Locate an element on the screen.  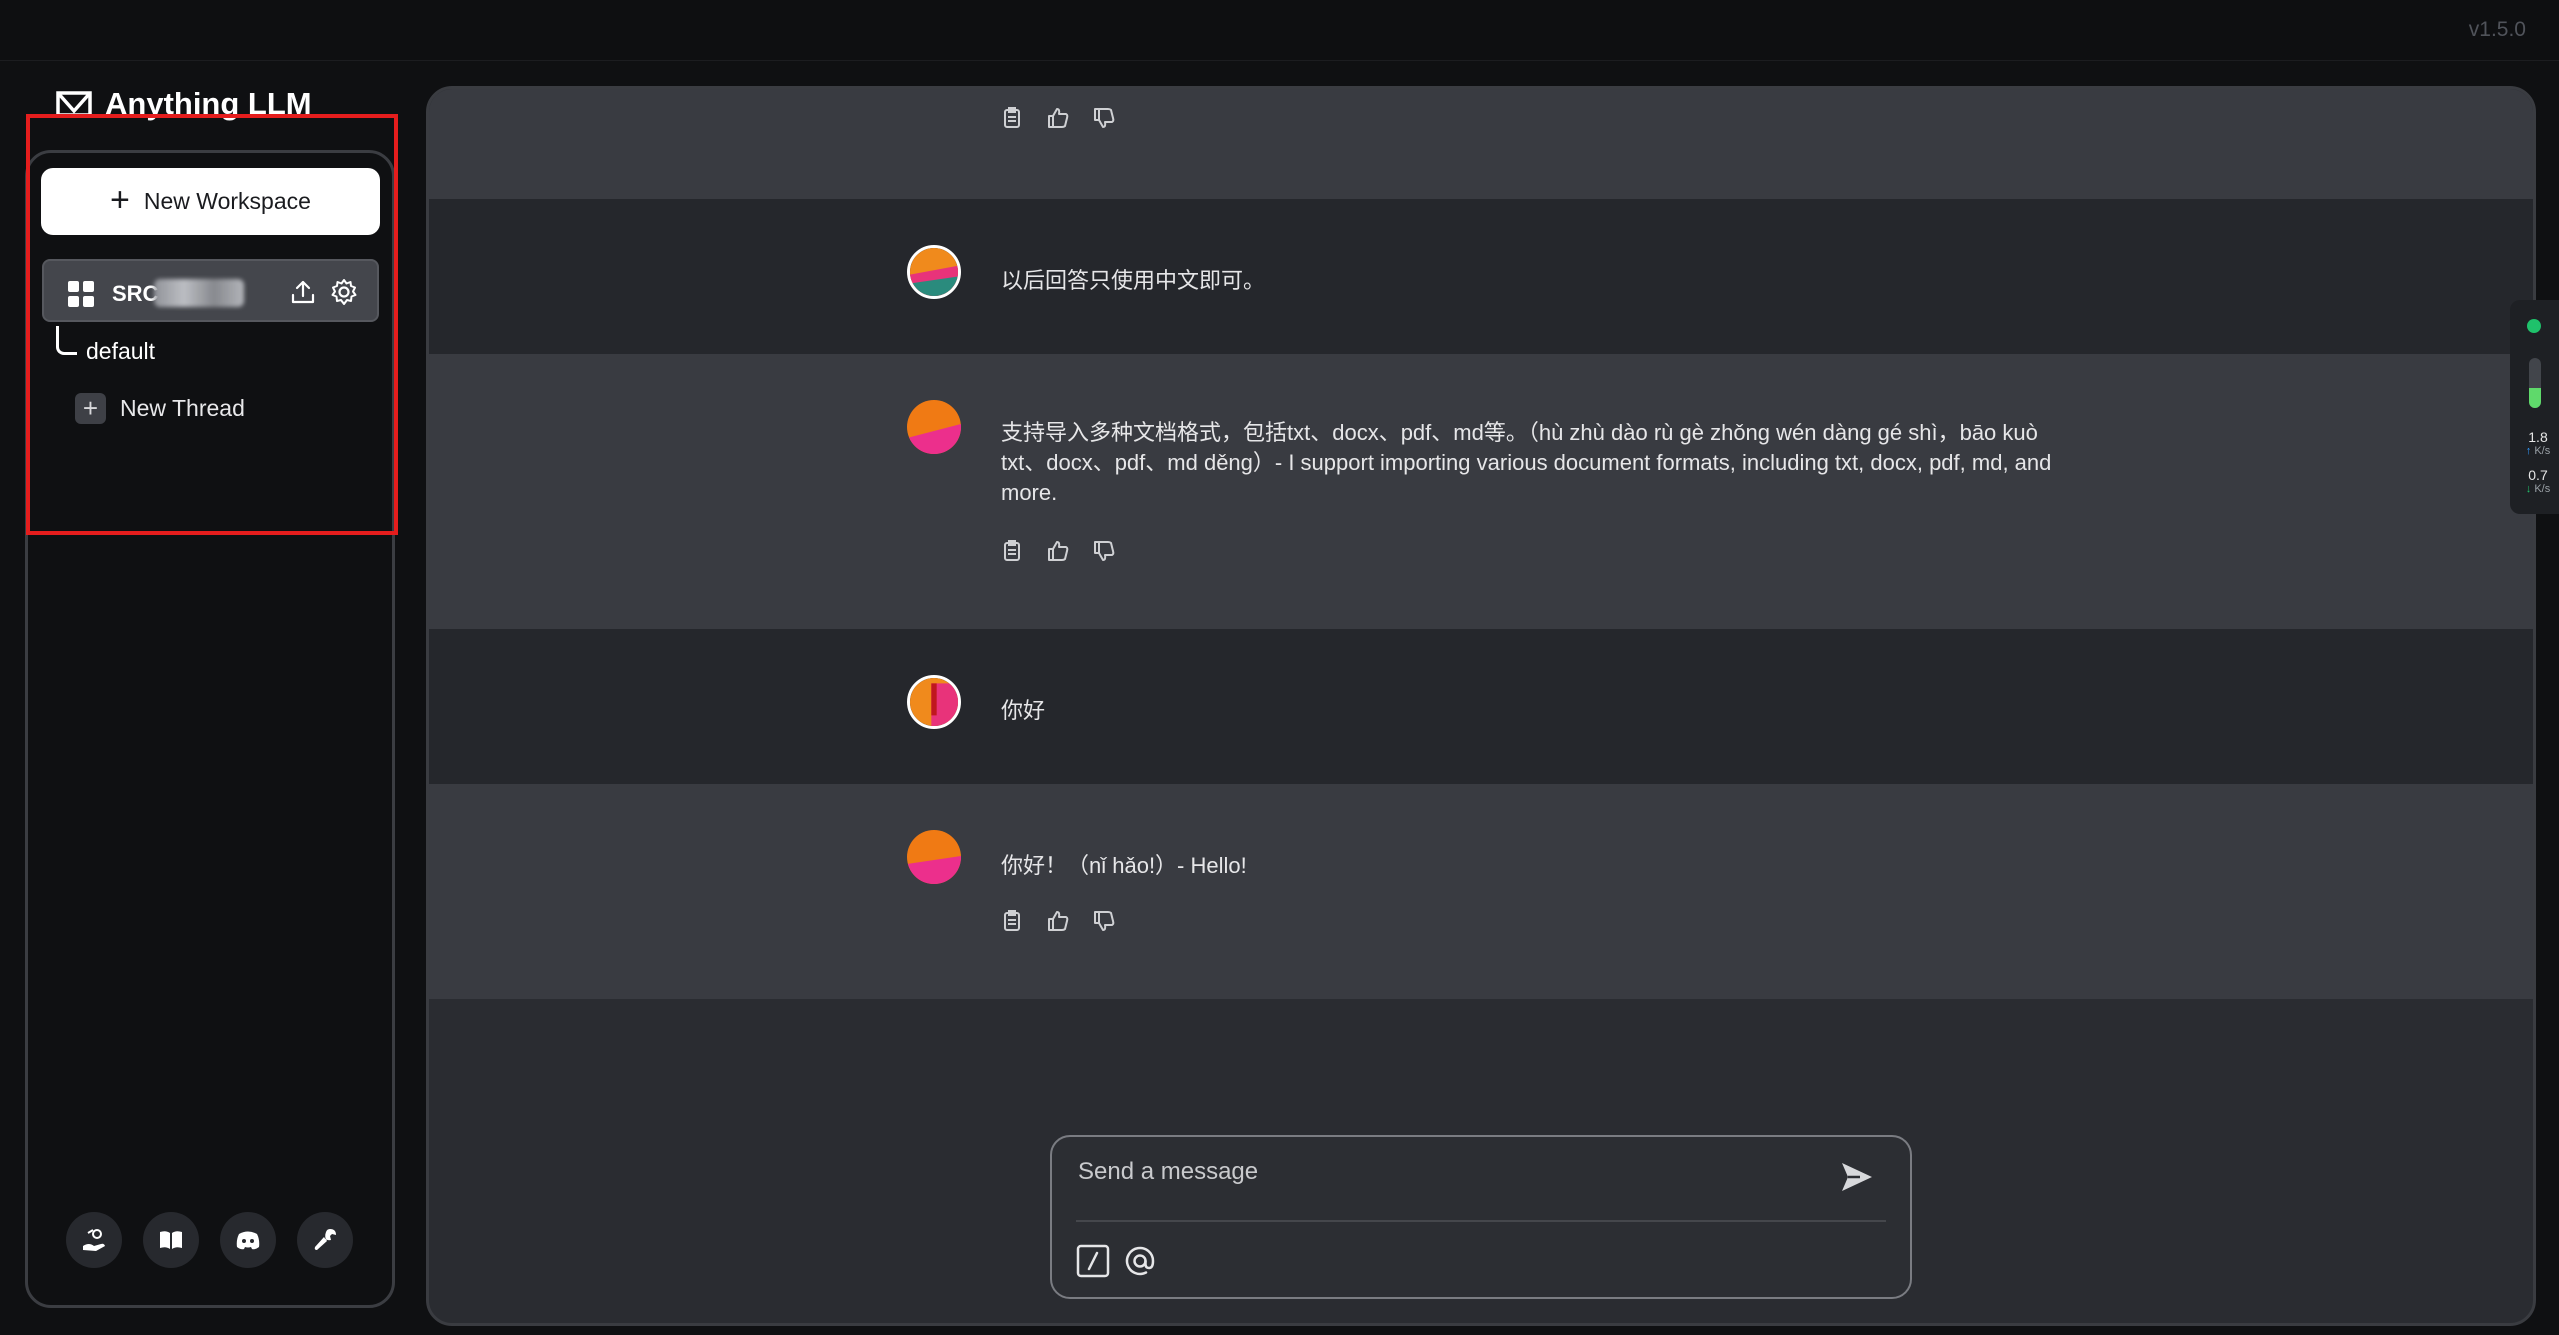
message-text: 你好 is located at coordinates (1023, 710).